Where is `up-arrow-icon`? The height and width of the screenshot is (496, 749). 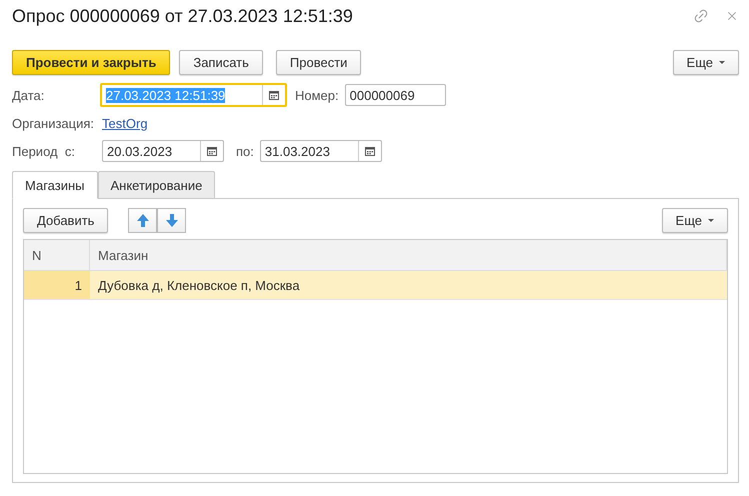
up-arrow-icon is located at coordinates (142, 220).